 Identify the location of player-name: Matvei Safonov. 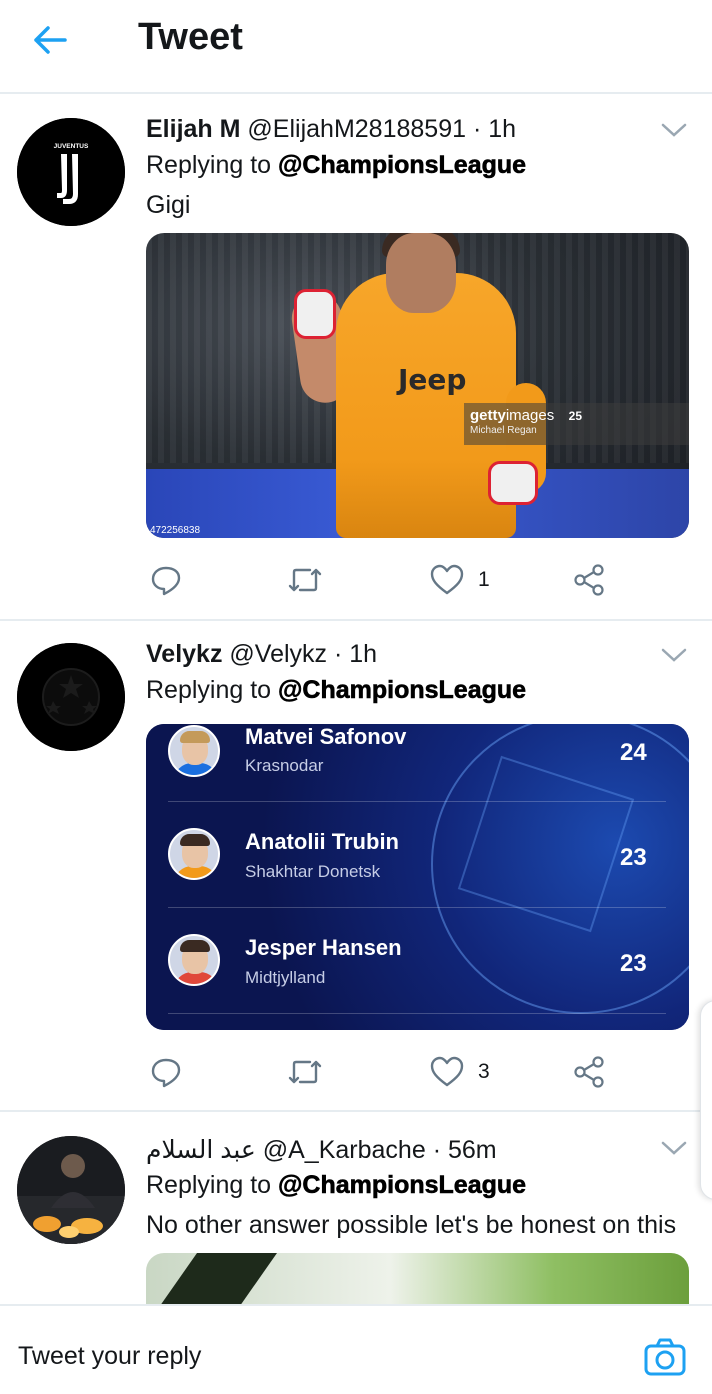
(326, 736).